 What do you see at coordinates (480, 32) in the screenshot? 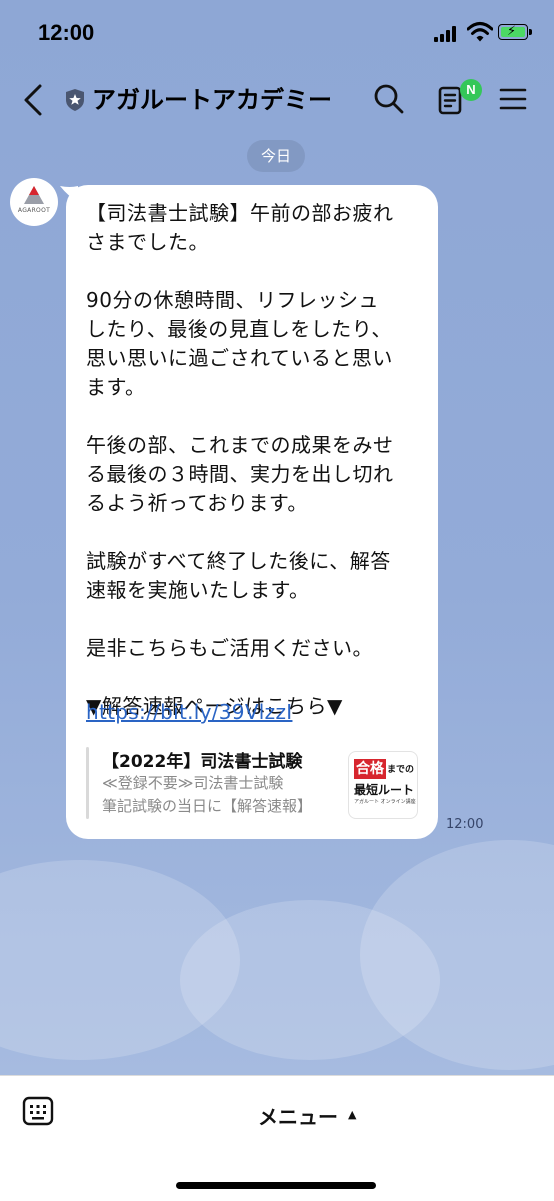
I see `wifi-icon` at bounding box center [480, 32].